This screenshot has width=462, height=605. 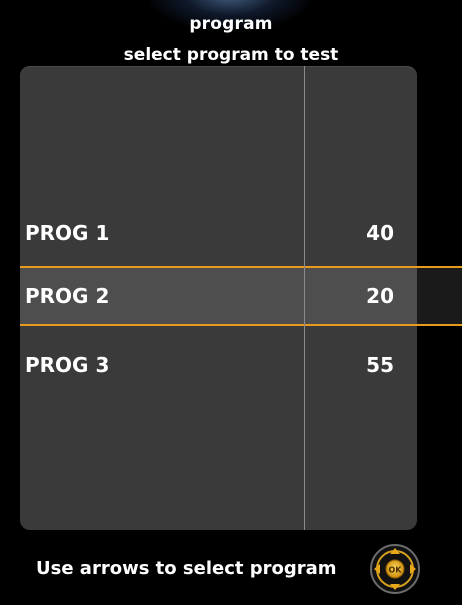 I want to click on program-name: PROG 2, so click(x=67, y=296).